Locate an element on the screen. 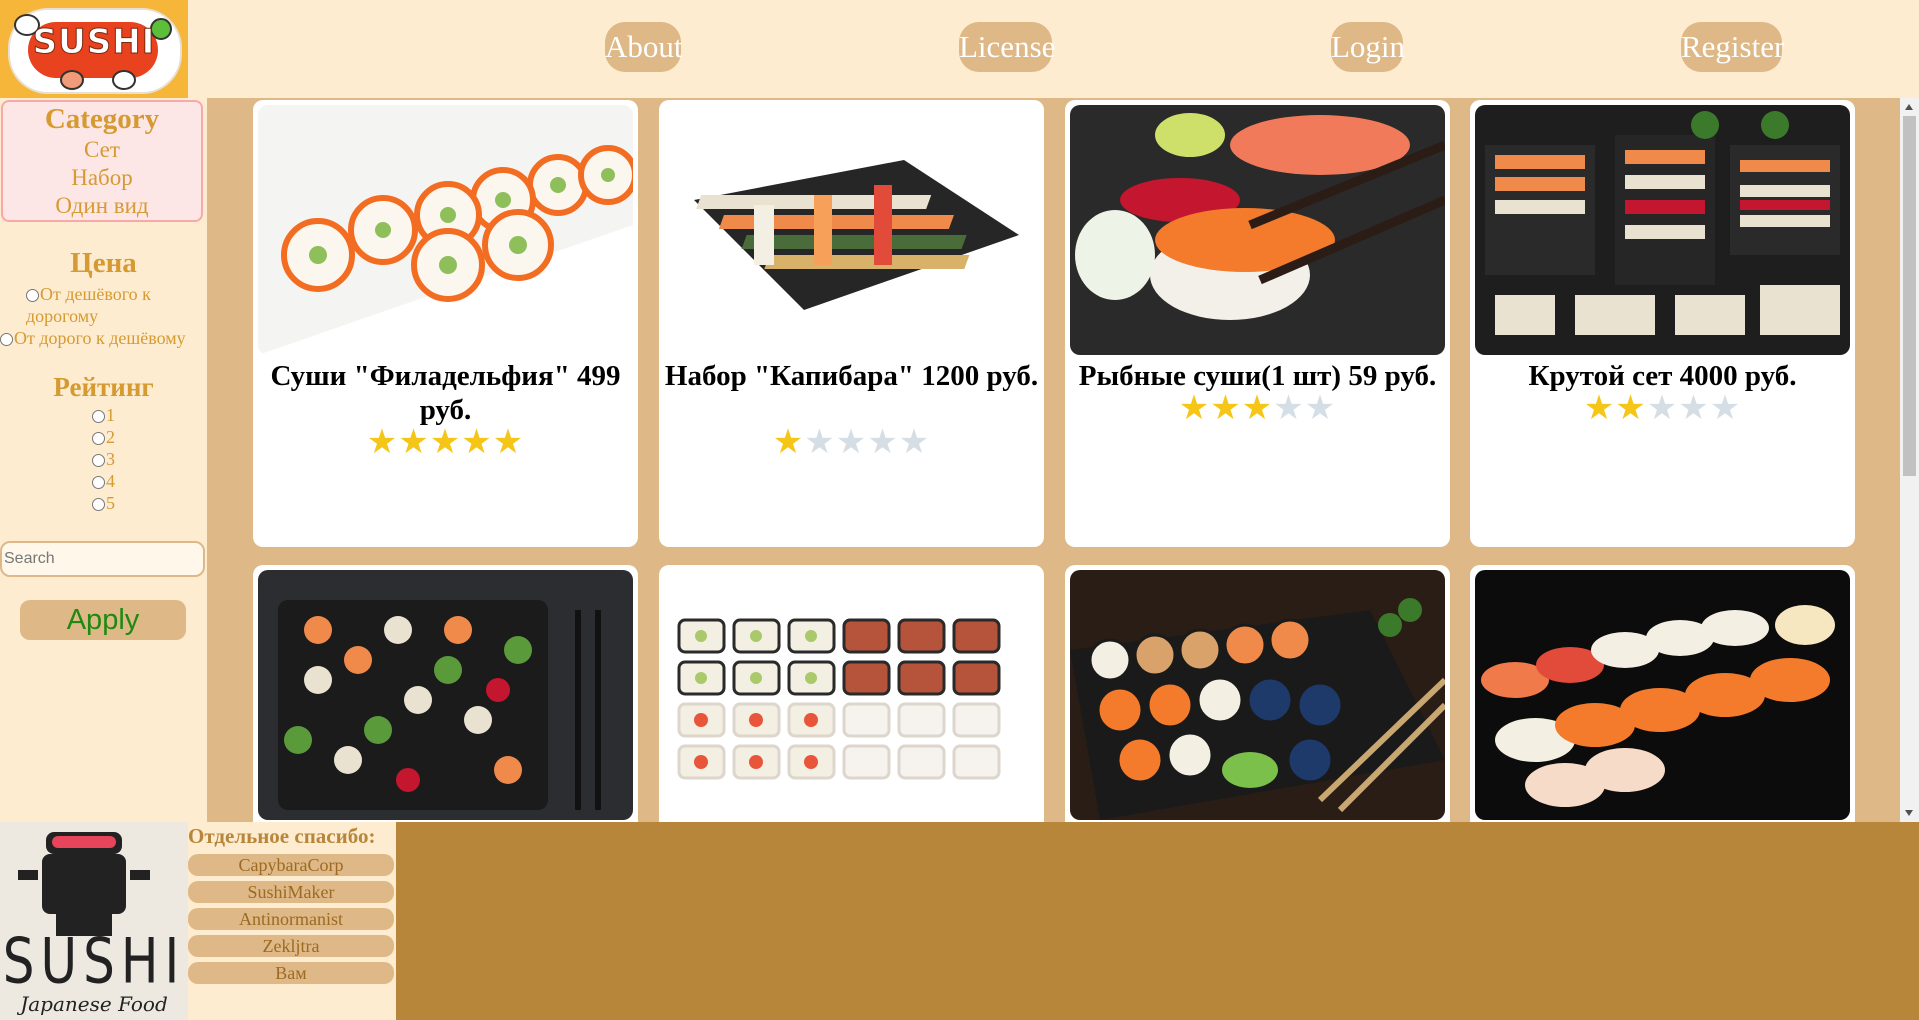 Image resolution: width=1919 pixels, height=1020 pixels. category-title: Category is located at coordinates (102, 119).